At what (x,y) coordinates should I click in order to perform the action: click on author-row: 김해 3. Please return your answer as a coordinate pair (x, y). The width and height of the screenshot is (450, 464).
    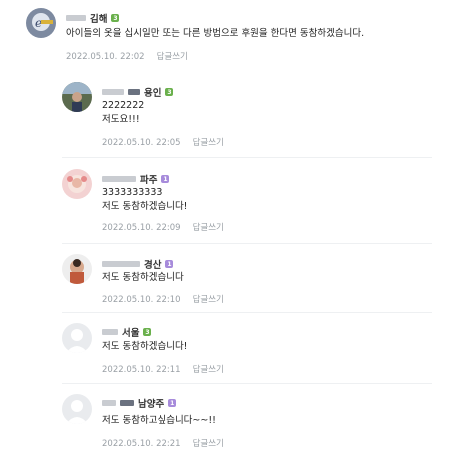
    Looking at the image, I should click on (93, 18).